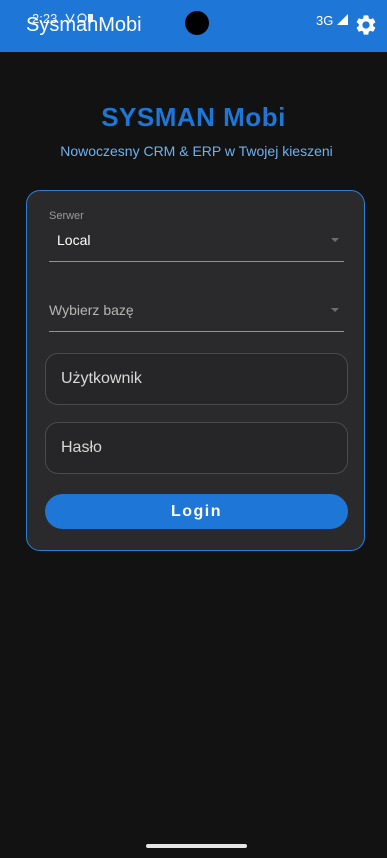  I want to click on app-title: SysmanMobi, so click(84, 25).